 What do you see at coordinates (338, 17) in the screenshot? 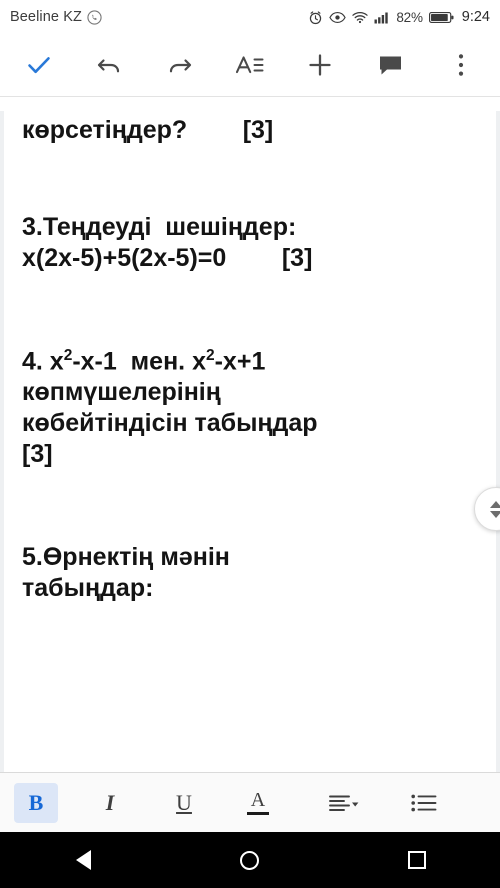
I see `eye-icon` at bounding box center [338, 17].